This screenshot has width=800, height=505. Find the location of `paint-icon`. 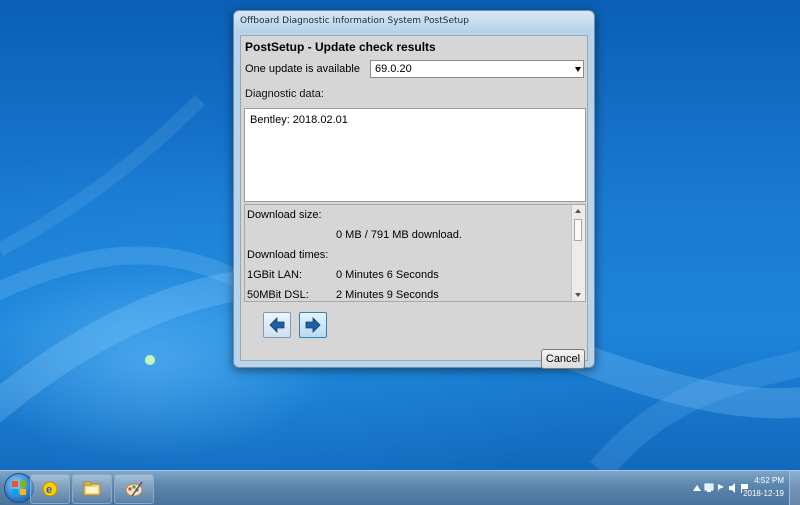

paint-icon is located at coordinates (134, 489).